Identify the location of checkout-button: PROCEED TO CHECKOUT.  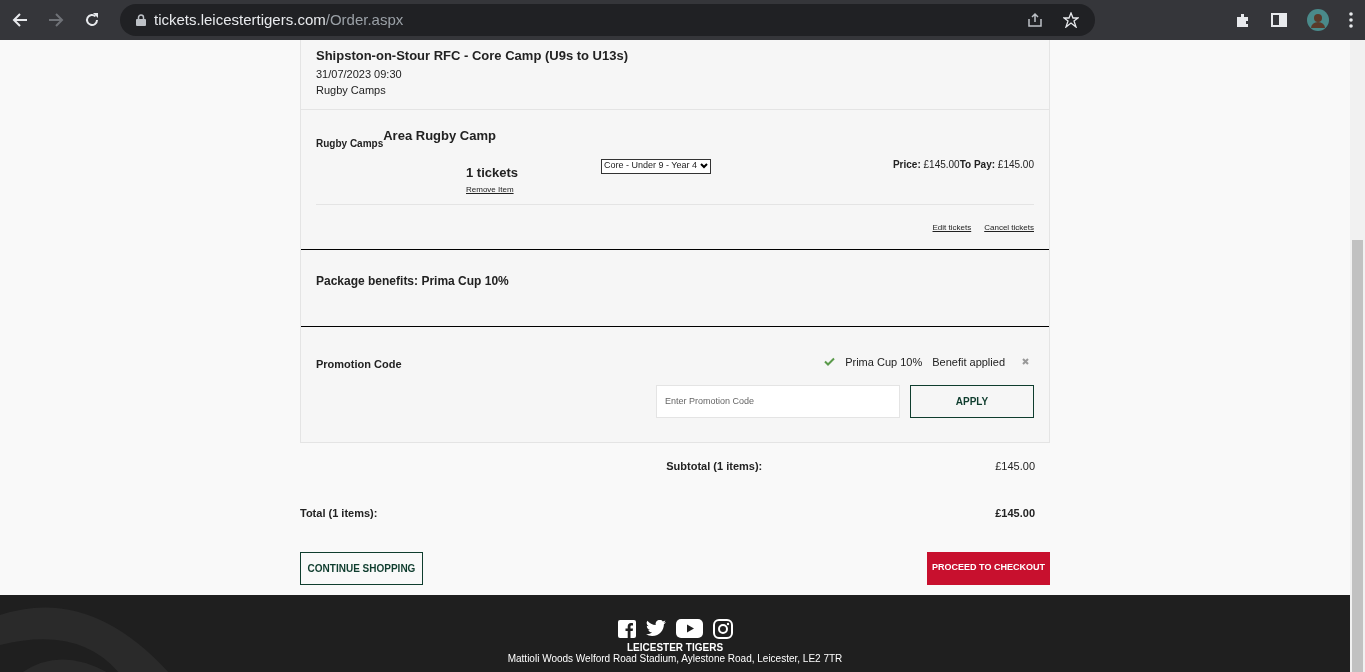
(988, 568).